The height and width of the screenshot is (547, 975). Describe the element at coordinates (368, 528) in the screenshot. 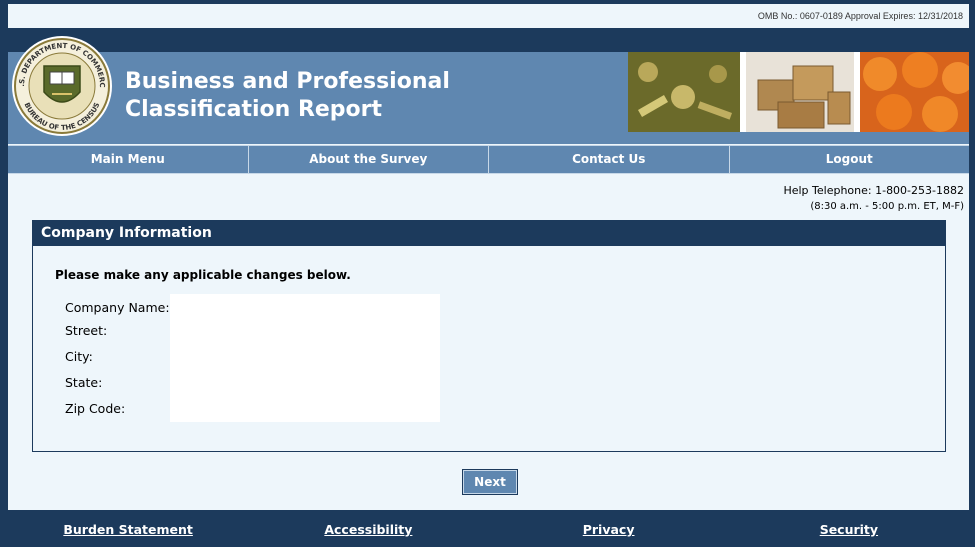

I see `footer-link-accessibility: Accessibility` at that location.